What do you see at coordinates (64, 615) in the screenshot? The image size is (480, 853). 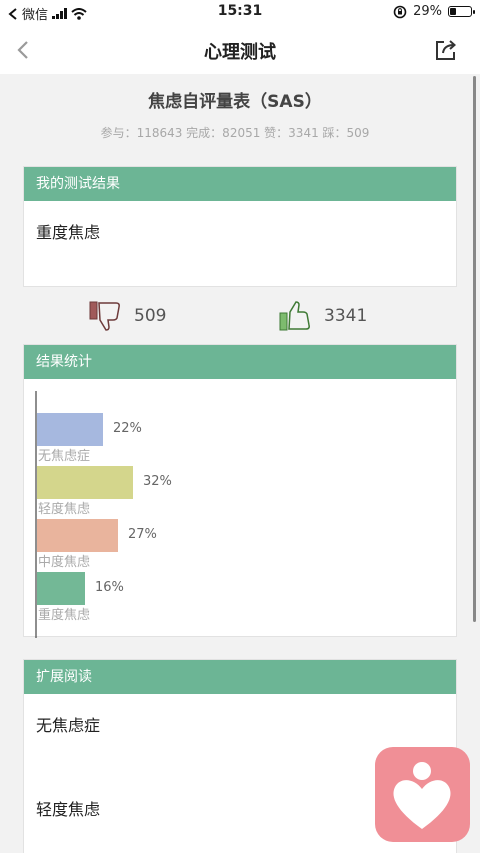 I see `chart-category-label: 重度焦虑` at bounding box center [64, 615].